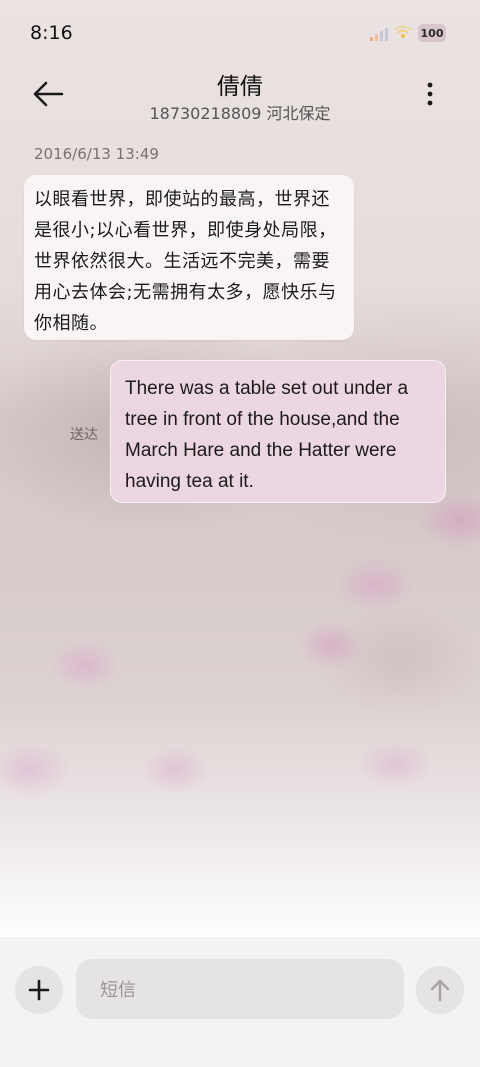 The height and width of the screenshot is (1067, 480). I want to click on send-button, so click(440, 990).